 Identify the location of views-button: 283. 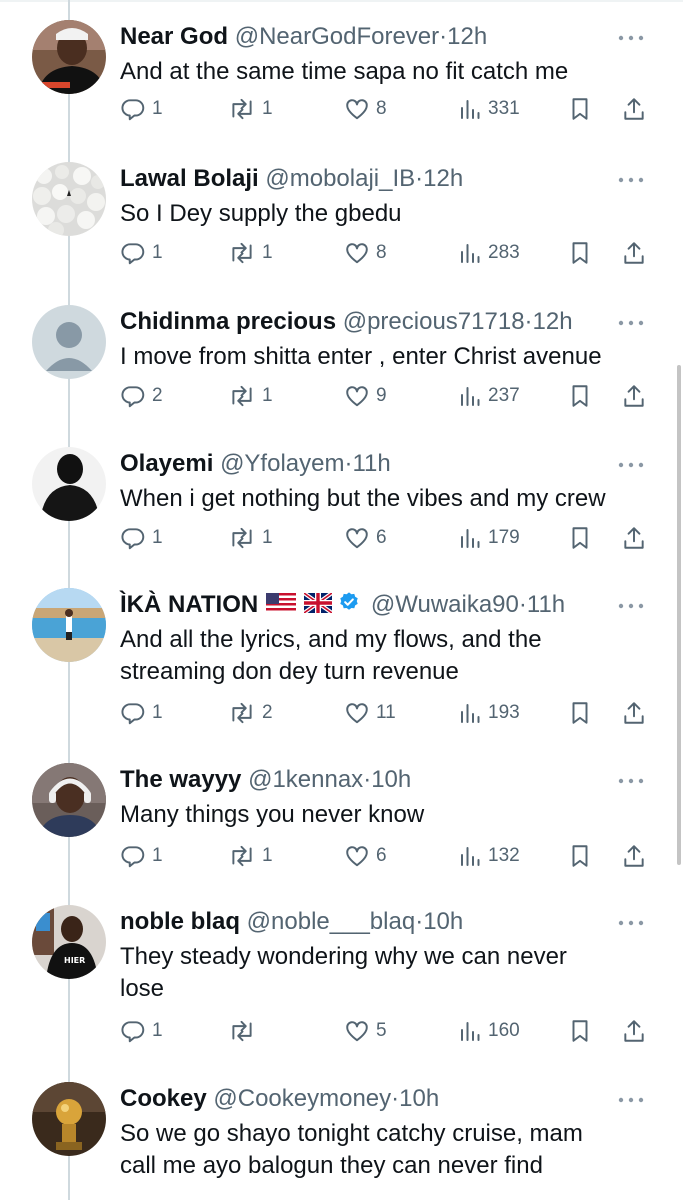
(489, 253).